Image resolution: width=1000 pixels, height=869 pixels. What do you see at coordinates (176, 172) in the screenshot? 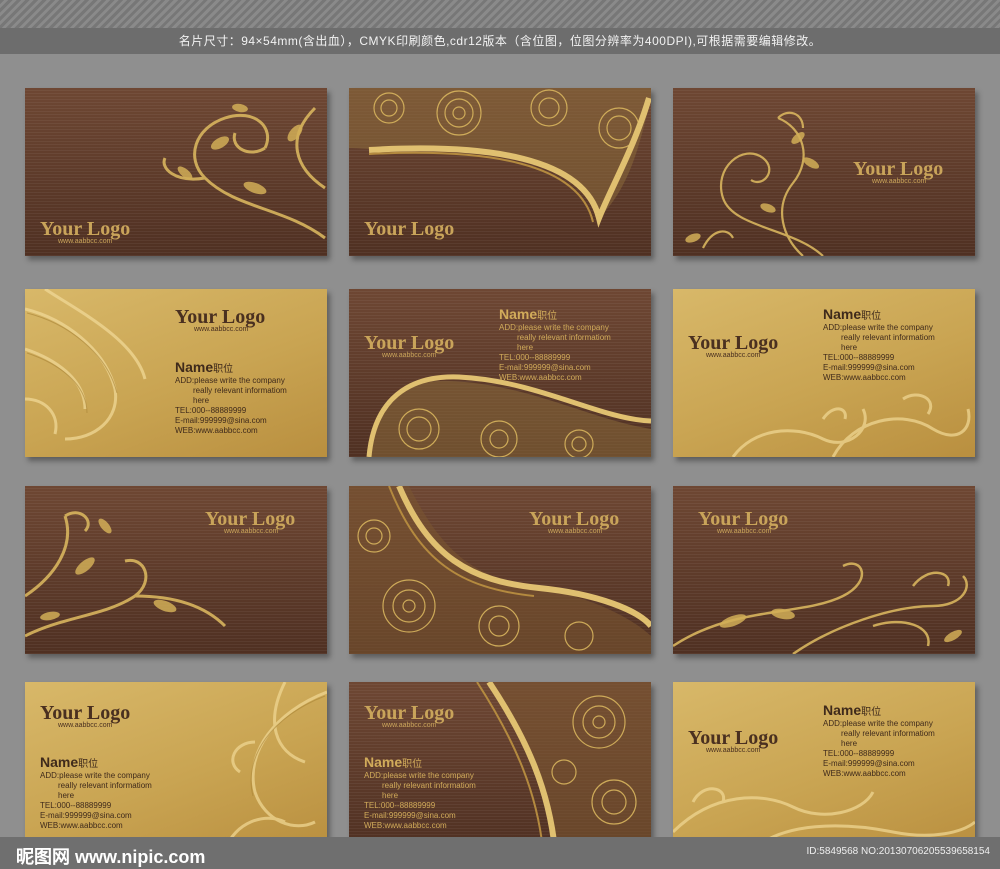
I see `business-card-1: Your Logo www.aabbcc.com` at bounding box center [176, 172].